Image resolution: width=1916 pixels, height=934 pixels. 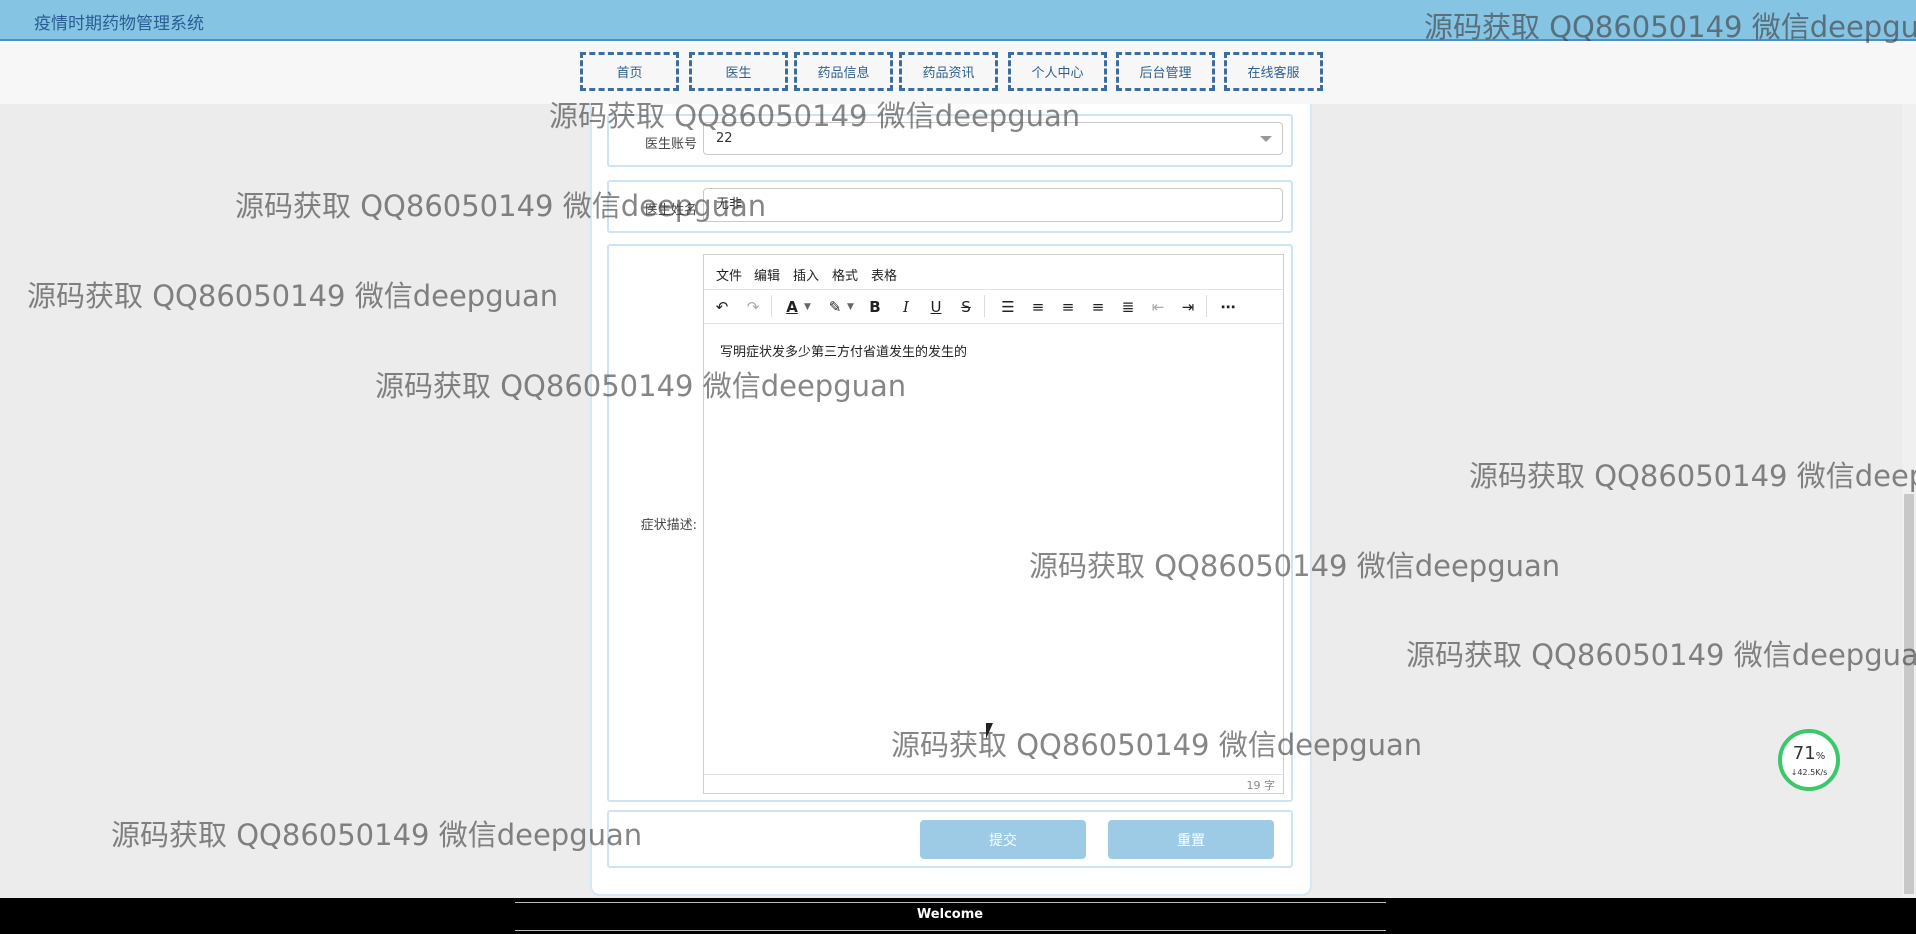 What do you see at coordinates (950, 914) in the screenshot?
I see `footer-welcome: Welcome` at bounding box center [950, 914].